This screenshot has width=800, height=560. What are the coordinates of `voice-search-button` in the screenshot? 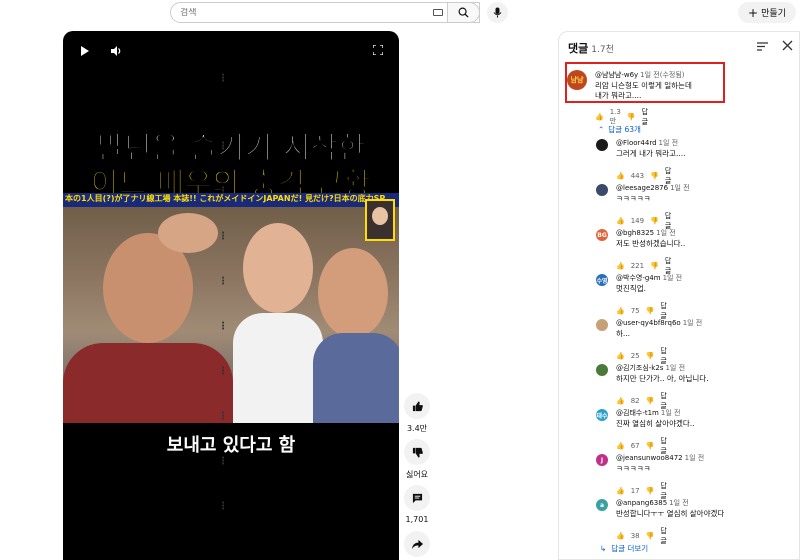 It's located at (497, 12).